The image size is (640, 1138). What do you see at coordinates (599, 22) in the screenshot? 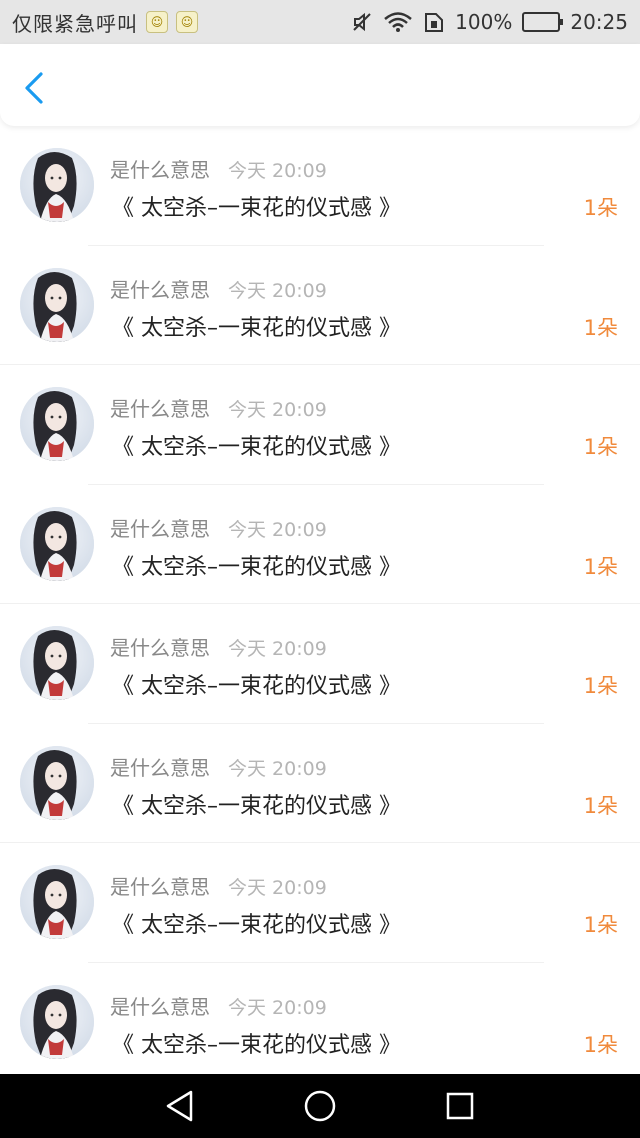
I see `clock: 20:25` at bounding box center [599, 22].